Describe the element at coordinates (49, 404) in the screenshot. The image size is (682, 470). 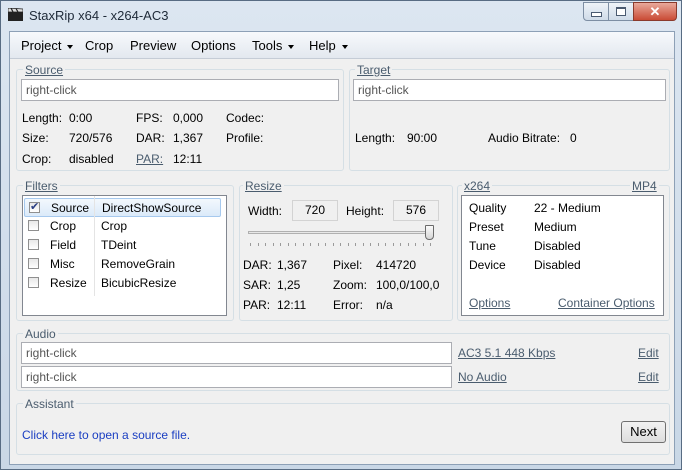
I see `assistant-group-label: Assistant` at that location.